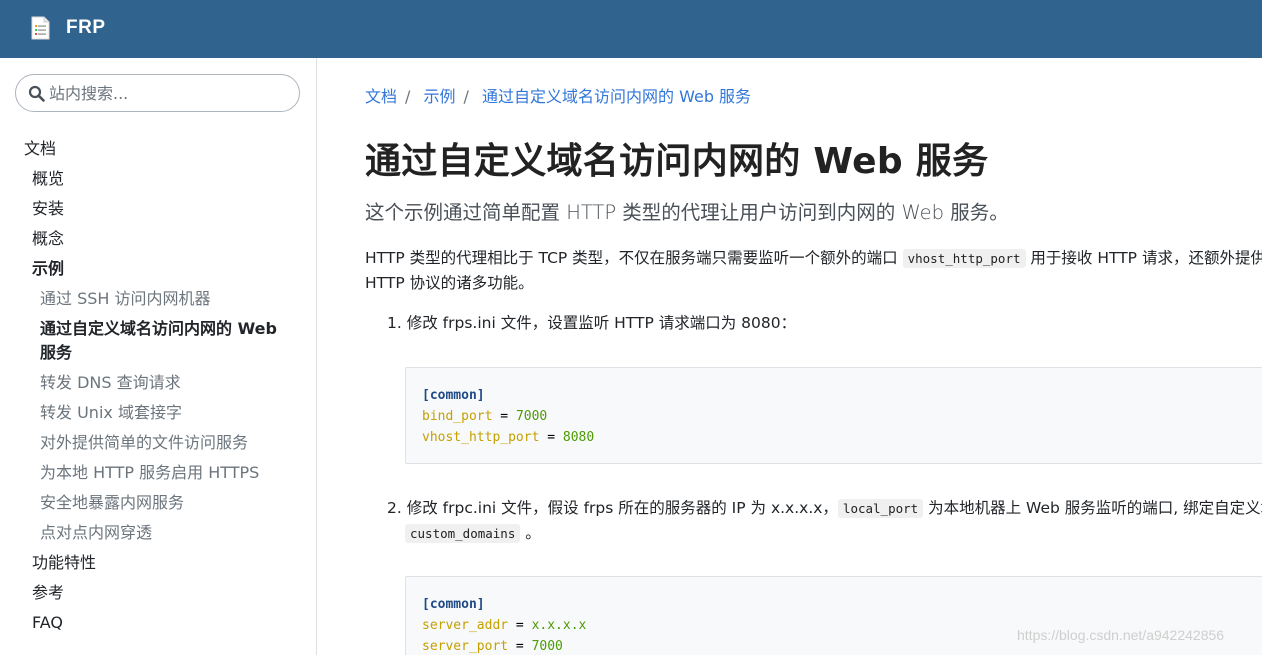  I want to click on sidebar-item-features: 功能特性, so click(158, 563).